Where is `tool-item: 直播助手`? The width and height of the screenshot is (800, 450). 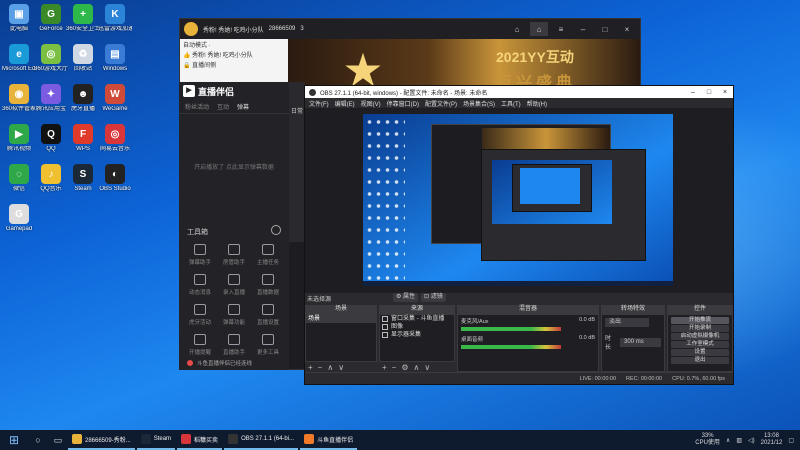 tool-item: 直播助手 is located at coordinates (234, 345).